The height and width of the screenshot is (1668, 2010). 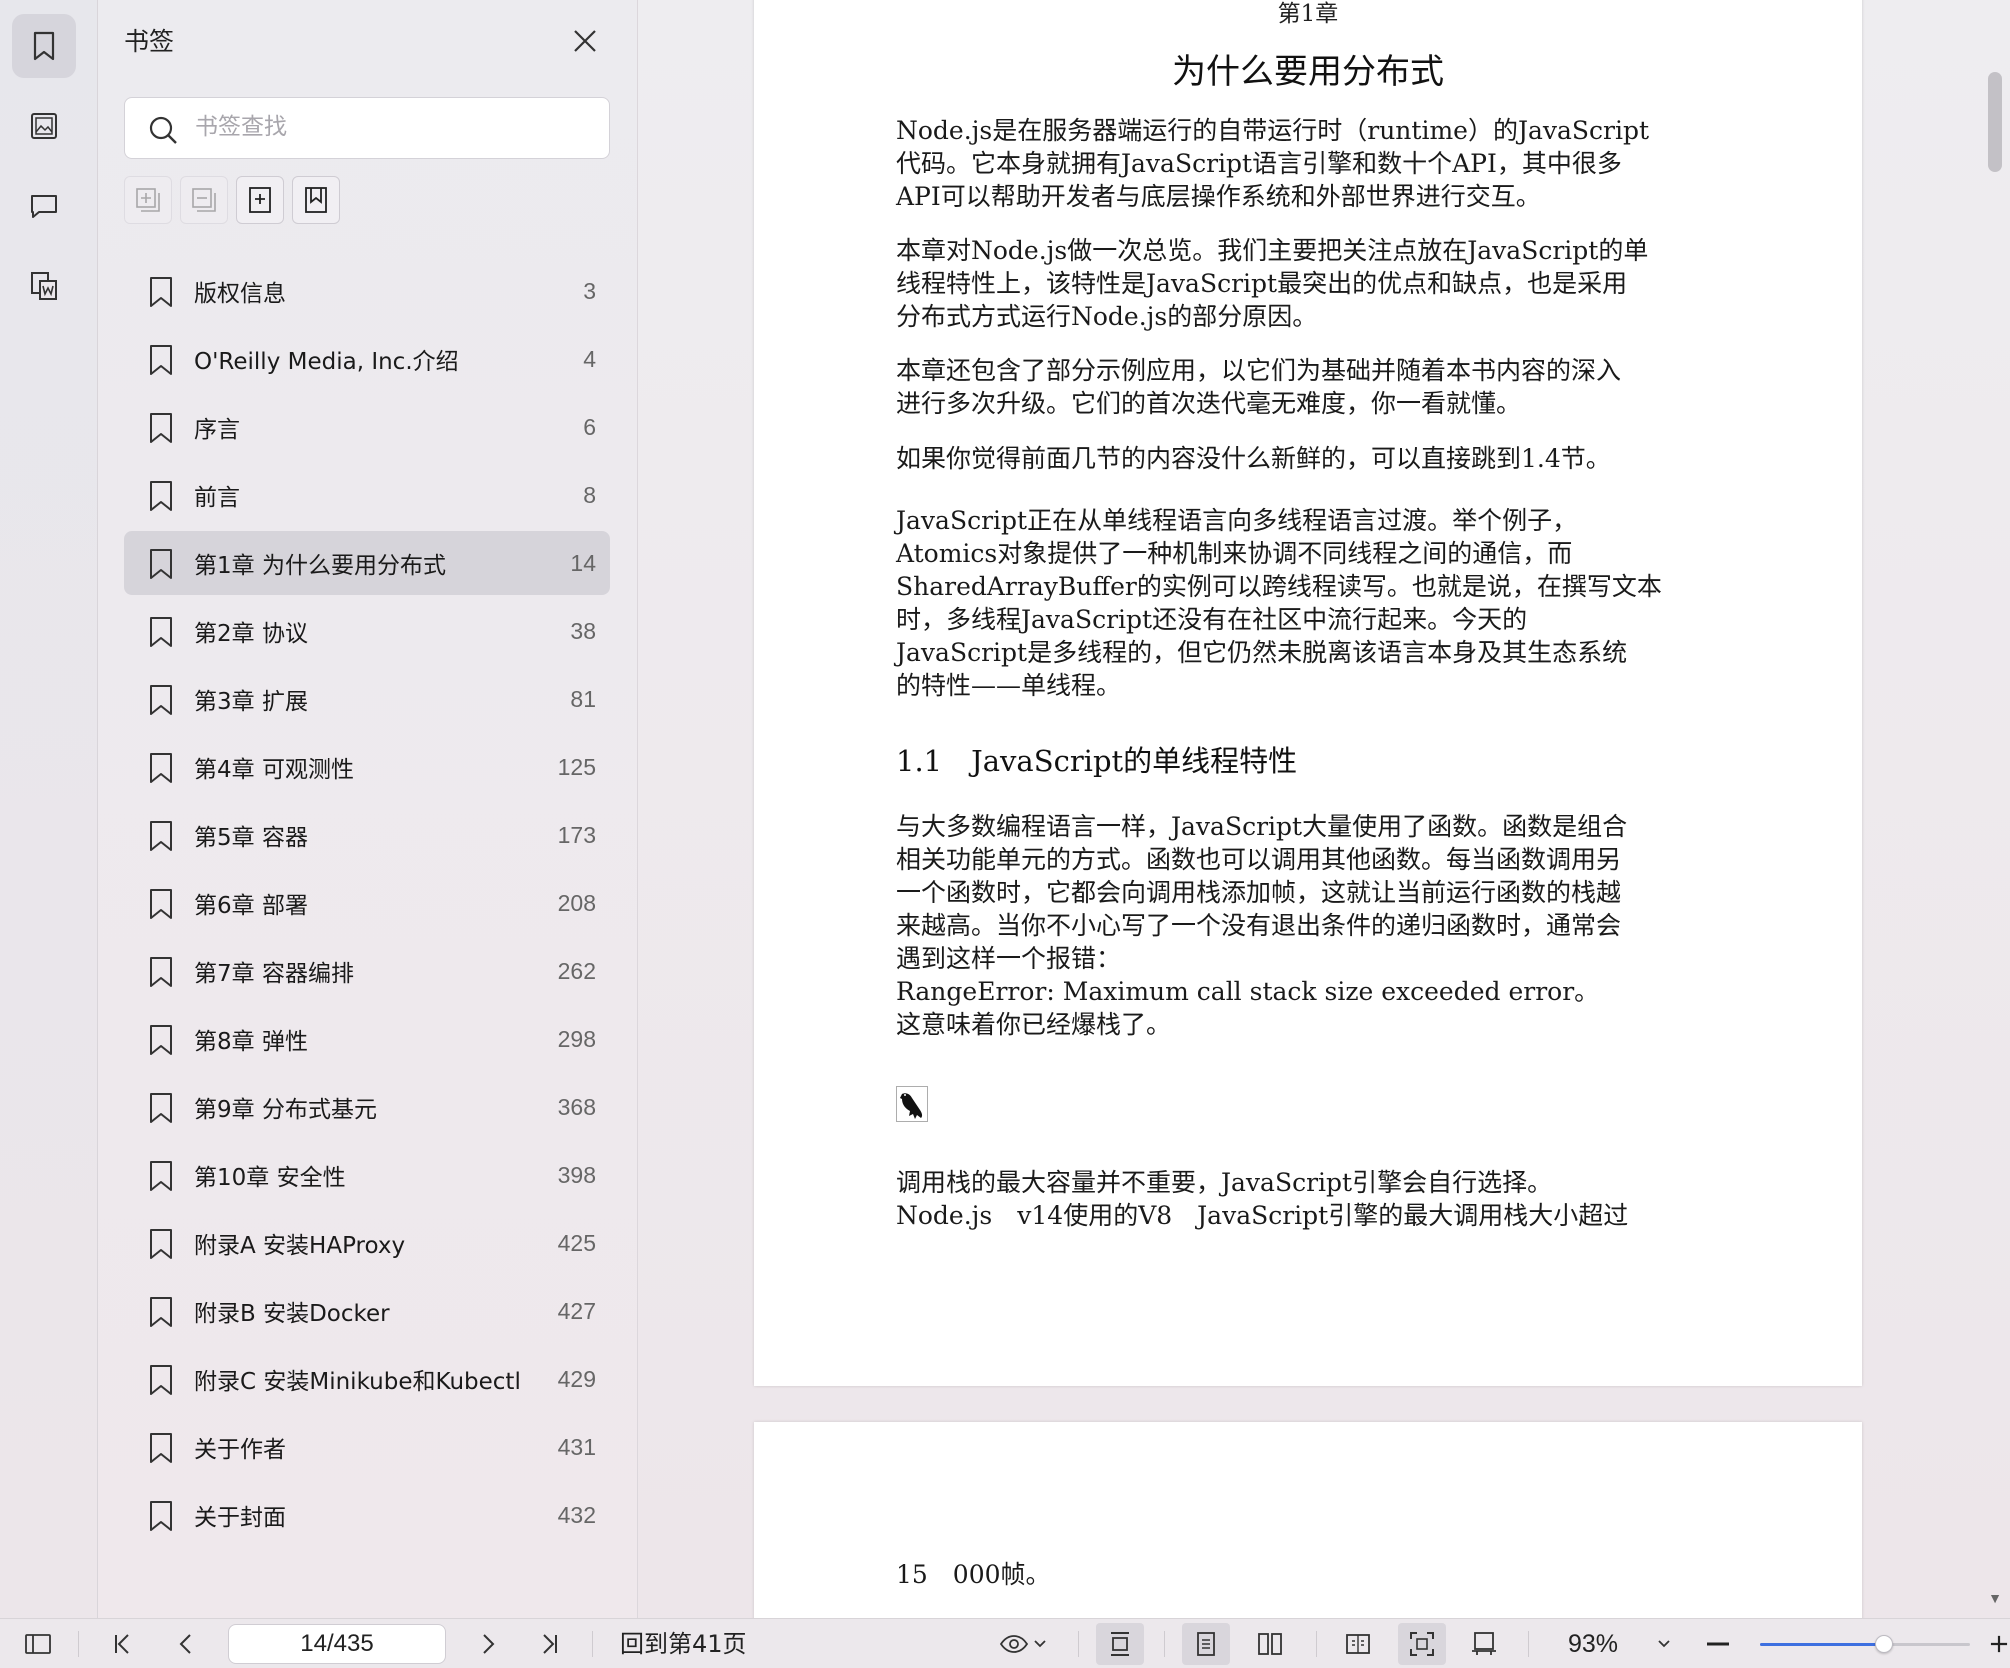 What do you see at coordinates (367, 1515) in the screenshot?
I see `bookmark-item: 关于封面 432` at bounding box center [367, 1515].